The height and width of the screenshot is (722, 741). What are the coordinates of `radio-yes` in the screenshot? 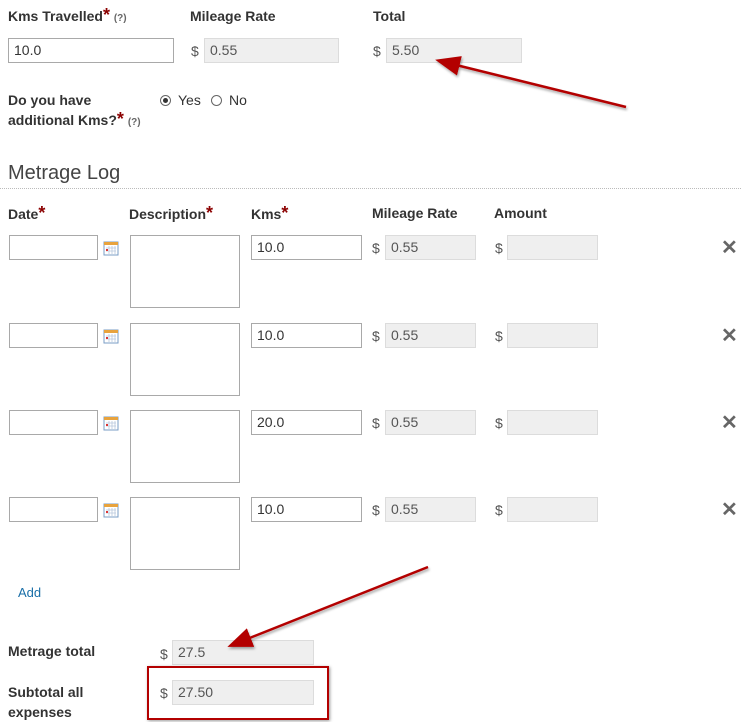 It's located at (165, 100).